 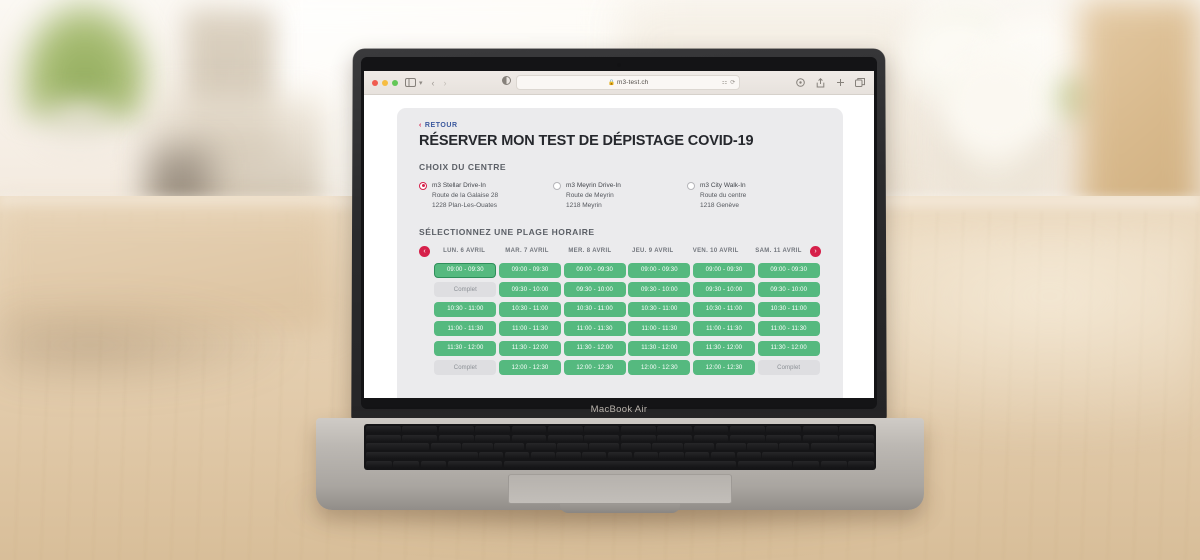 I want to click on close-button, so click(x=375, y=82).